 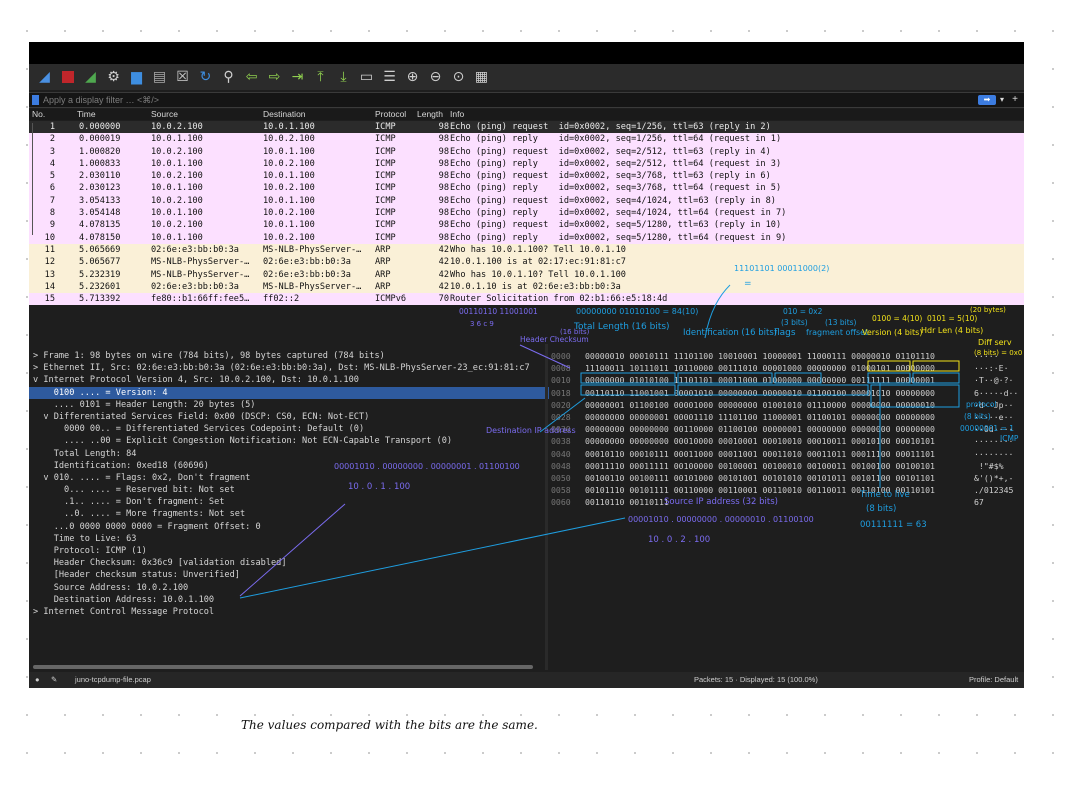 I want to click on detail-line: Time to Live: 63, so click(x=289, y=539).